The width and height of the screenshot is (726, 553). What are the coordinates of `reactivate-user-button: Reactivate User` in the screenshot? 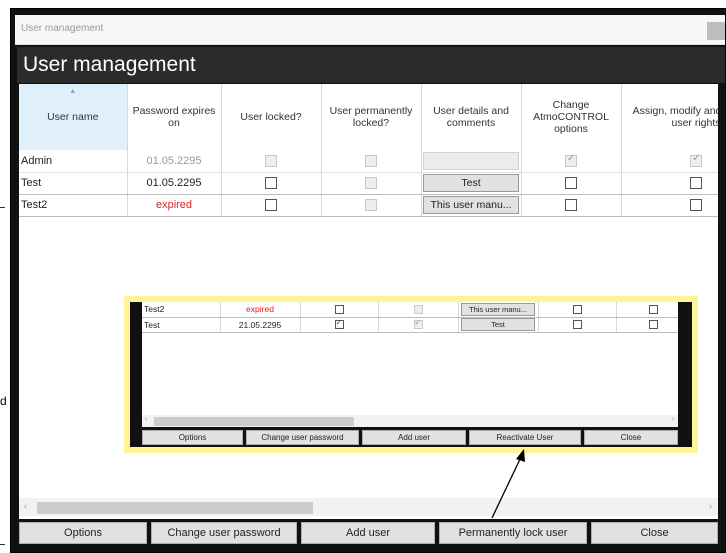 It's located at (525, 437).